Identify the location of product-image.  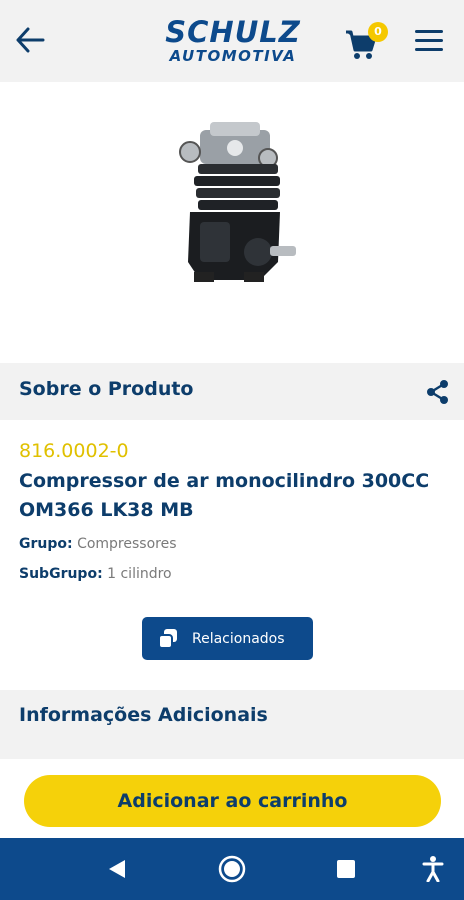
(237, 202).